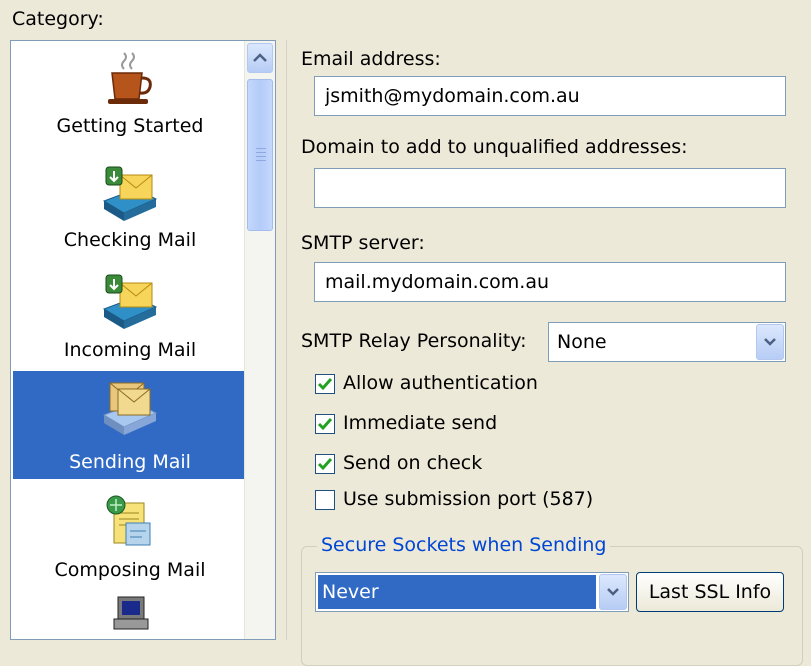 The height and width of the screenshot is (666, 811). I want to click on relay-personality-select: None, so click(667, 342).